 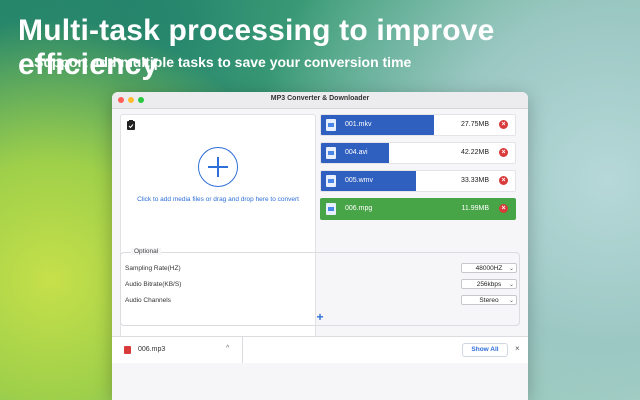 I want to click on file-name: 001.mkv, so click(x=358, y=124).